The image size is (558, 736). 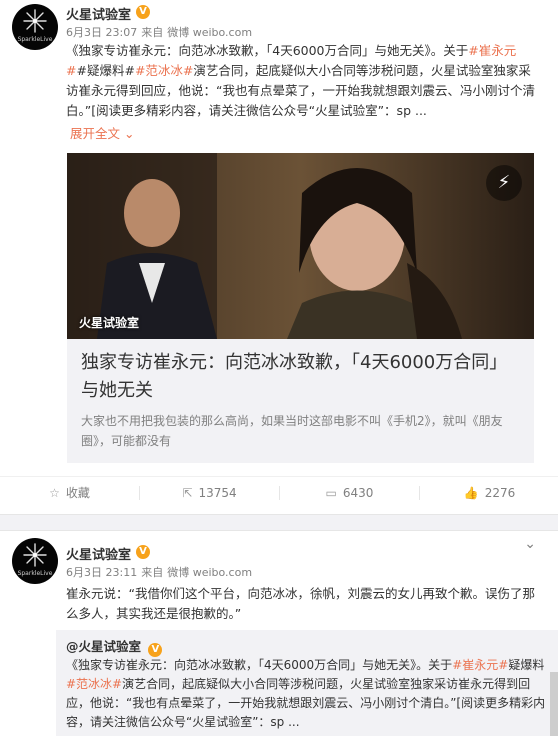 What do you see at coordinates (129, 133) in the screenshot?
I see `chevron-down-icon: ⌄` at bounding box center [129, 133].